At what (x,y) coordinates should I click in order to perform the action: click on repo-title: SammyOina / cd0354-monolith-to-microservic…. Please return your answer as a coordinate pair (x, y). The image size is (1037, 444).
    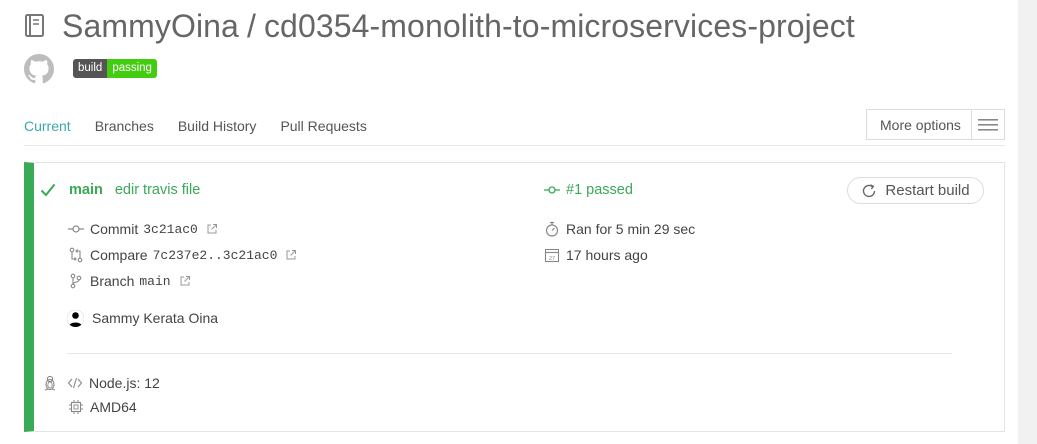
    Looking at the image, I should click on (458, 26).